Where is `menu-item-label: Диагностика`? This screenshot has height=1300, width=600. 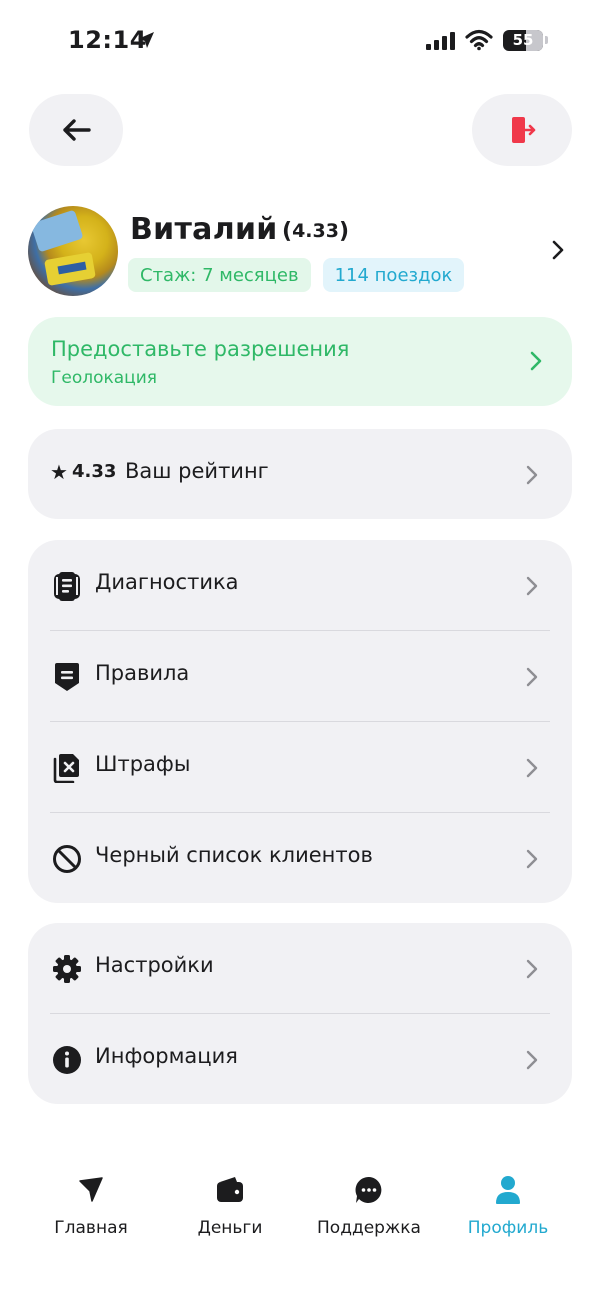 menu-item-label: Диагностика is located at coordinates (167, 582).